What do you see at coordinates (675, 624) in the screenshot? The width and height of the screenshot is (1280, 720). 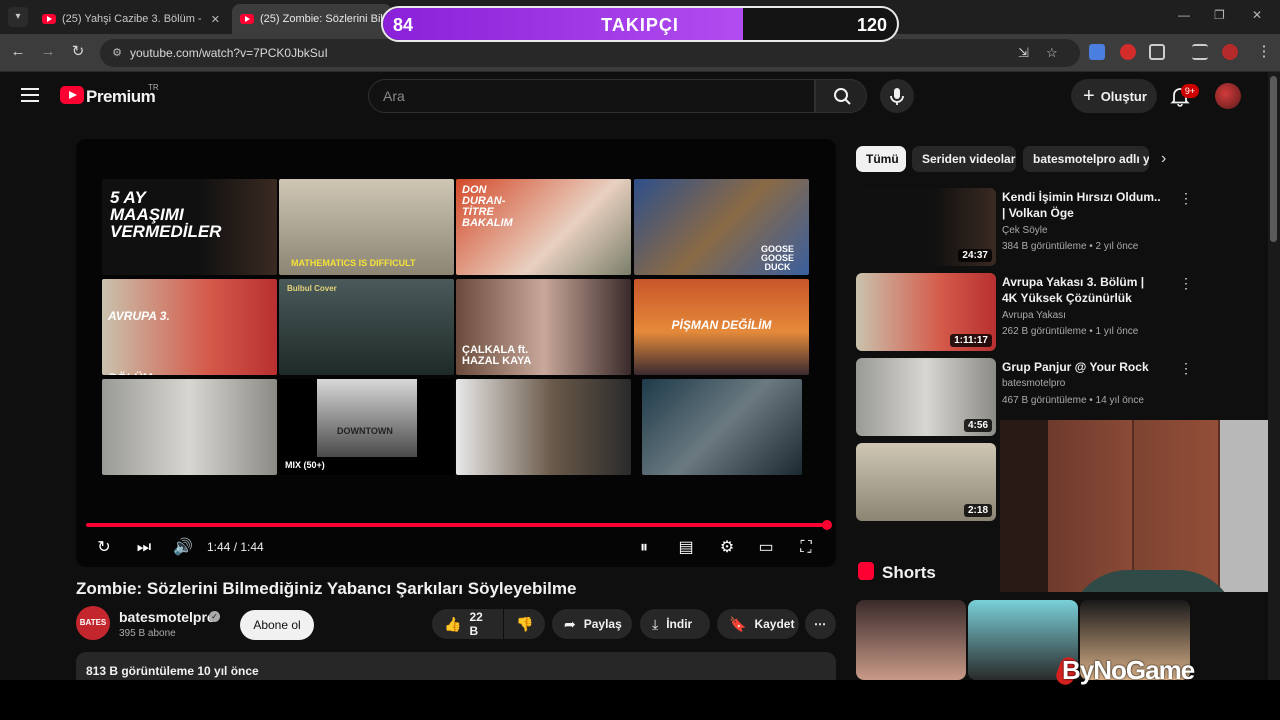 I see `download-button: ⤓ İndir` at bounding box center [675, 624].